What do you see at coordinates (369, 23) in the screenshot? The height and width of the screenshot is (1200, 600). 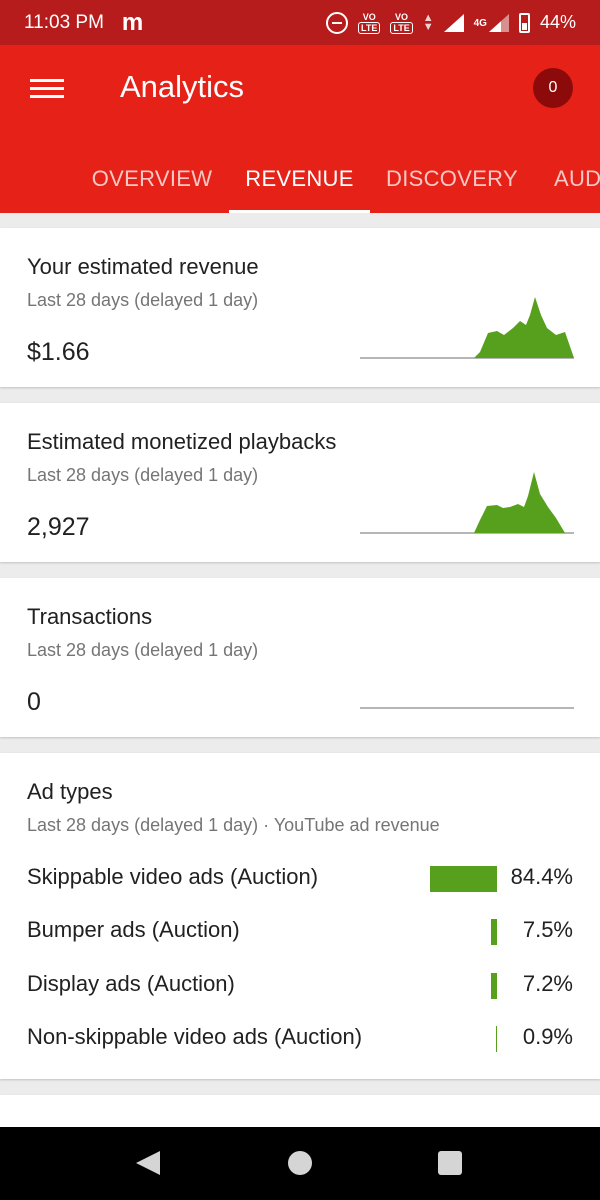 I see `volte-1-icon: VO LTE` at bounding box center [369, 23].